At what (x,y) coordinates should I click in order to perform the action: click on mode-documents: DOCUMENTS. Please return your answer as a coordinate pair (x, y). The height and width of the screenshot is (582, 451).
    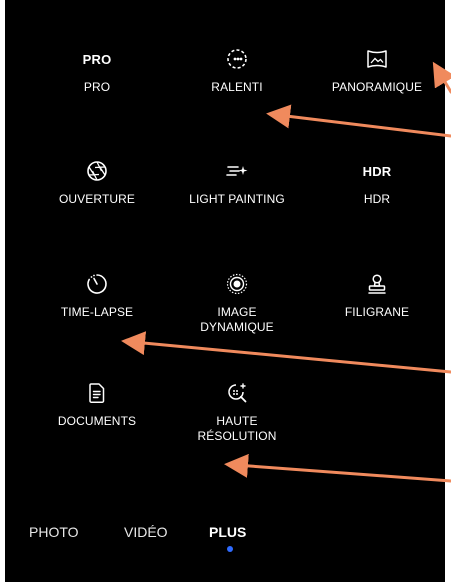
    Looking at the image, I should click on (97, 405).